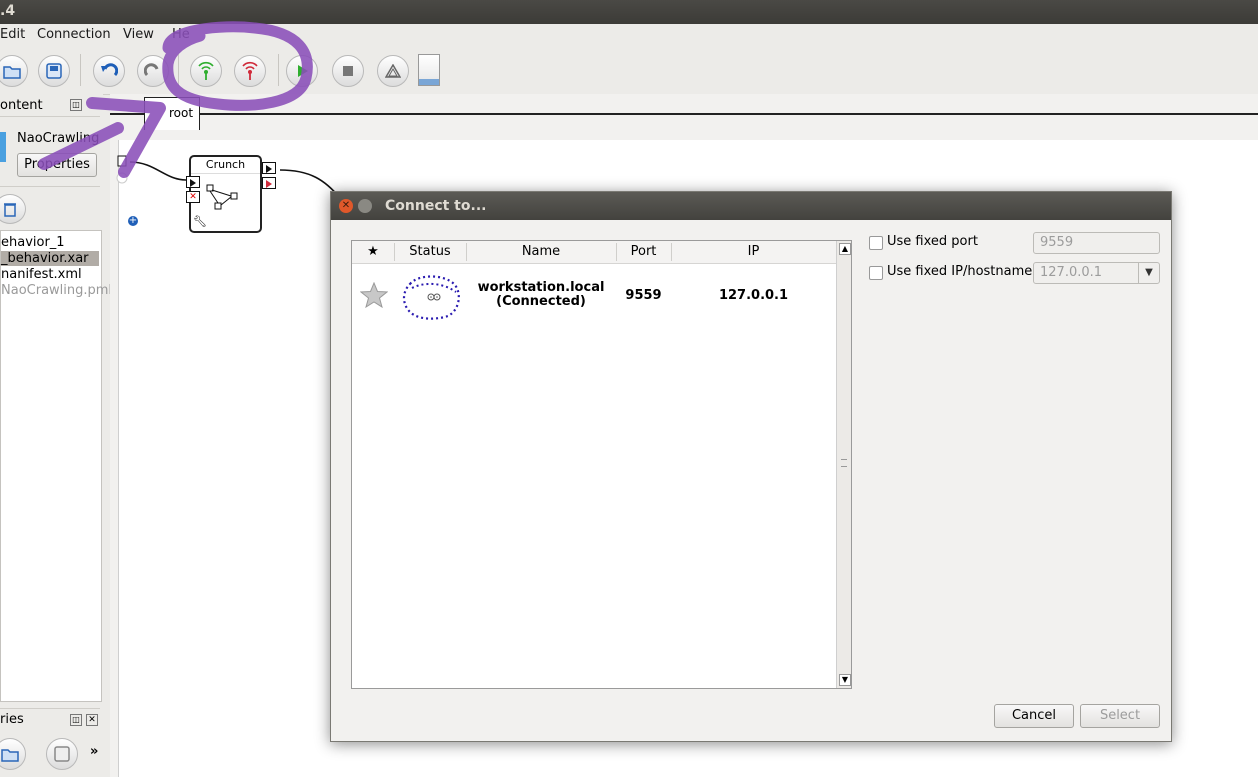 The height and width of the screenshot is (777, 1258). What do you see at coordinates (50, 718) in the screenshot?
I see `libraries-panel-header: ries ◫ ✕` at bounding box center [50, 718].